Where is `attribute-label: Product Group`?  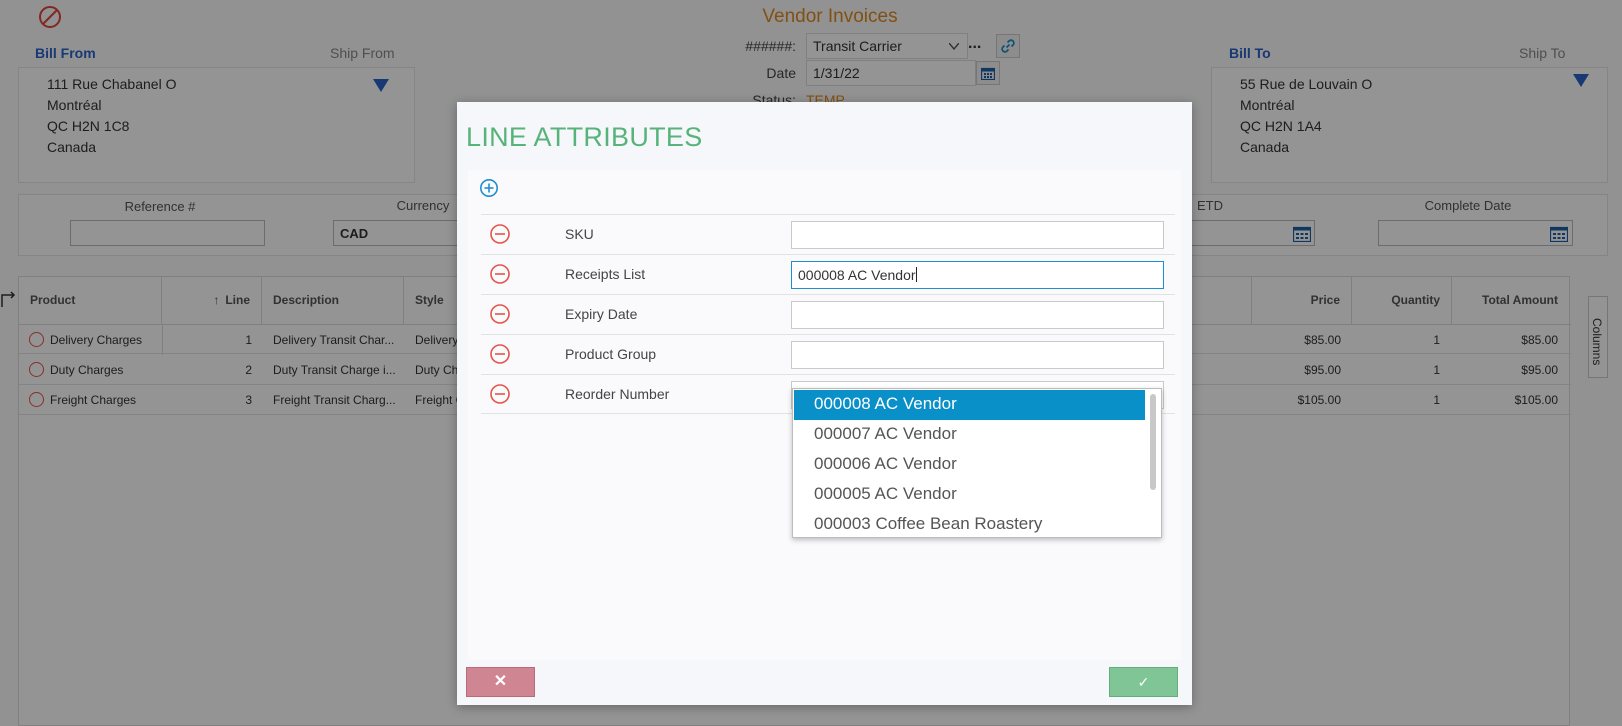
attribute-label: Product Group is located at coordinates (611, 354).